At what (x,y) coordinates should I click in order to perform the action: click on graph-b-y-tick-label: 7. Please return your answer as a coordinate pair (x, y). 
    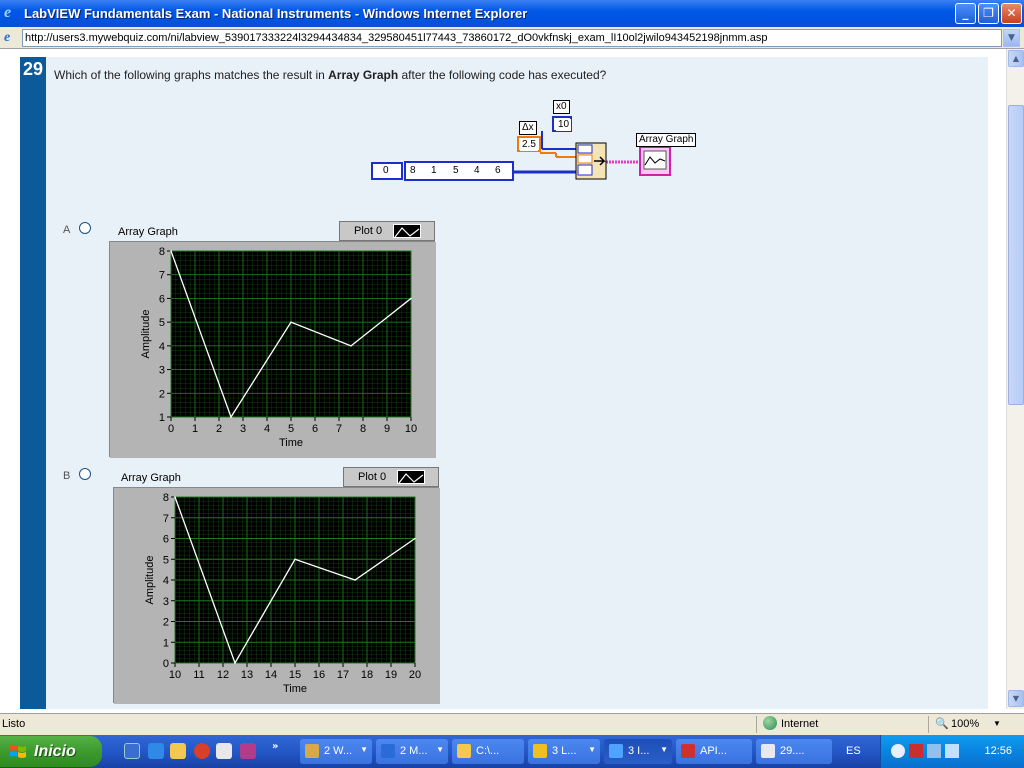
    Looking at the image, I should click on (166, 519).